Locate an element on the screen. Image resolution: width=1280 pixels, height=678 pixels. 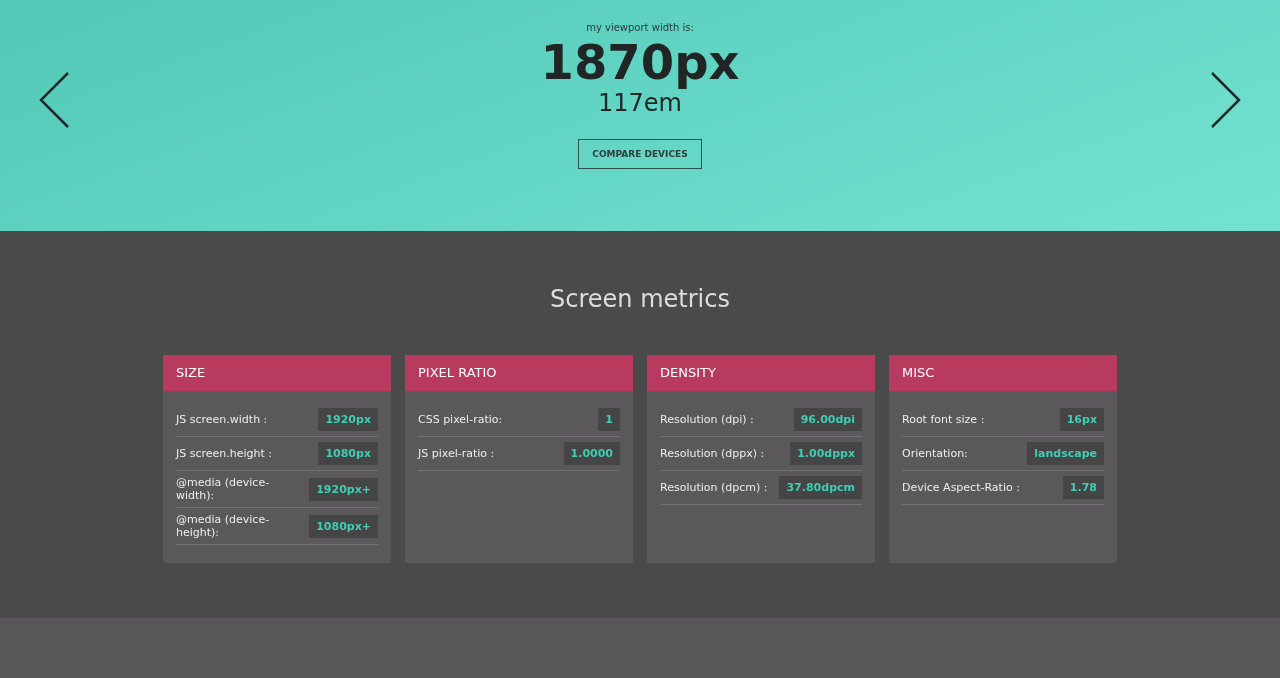
metric-value: 1080px is located at coordinates (348, 453).